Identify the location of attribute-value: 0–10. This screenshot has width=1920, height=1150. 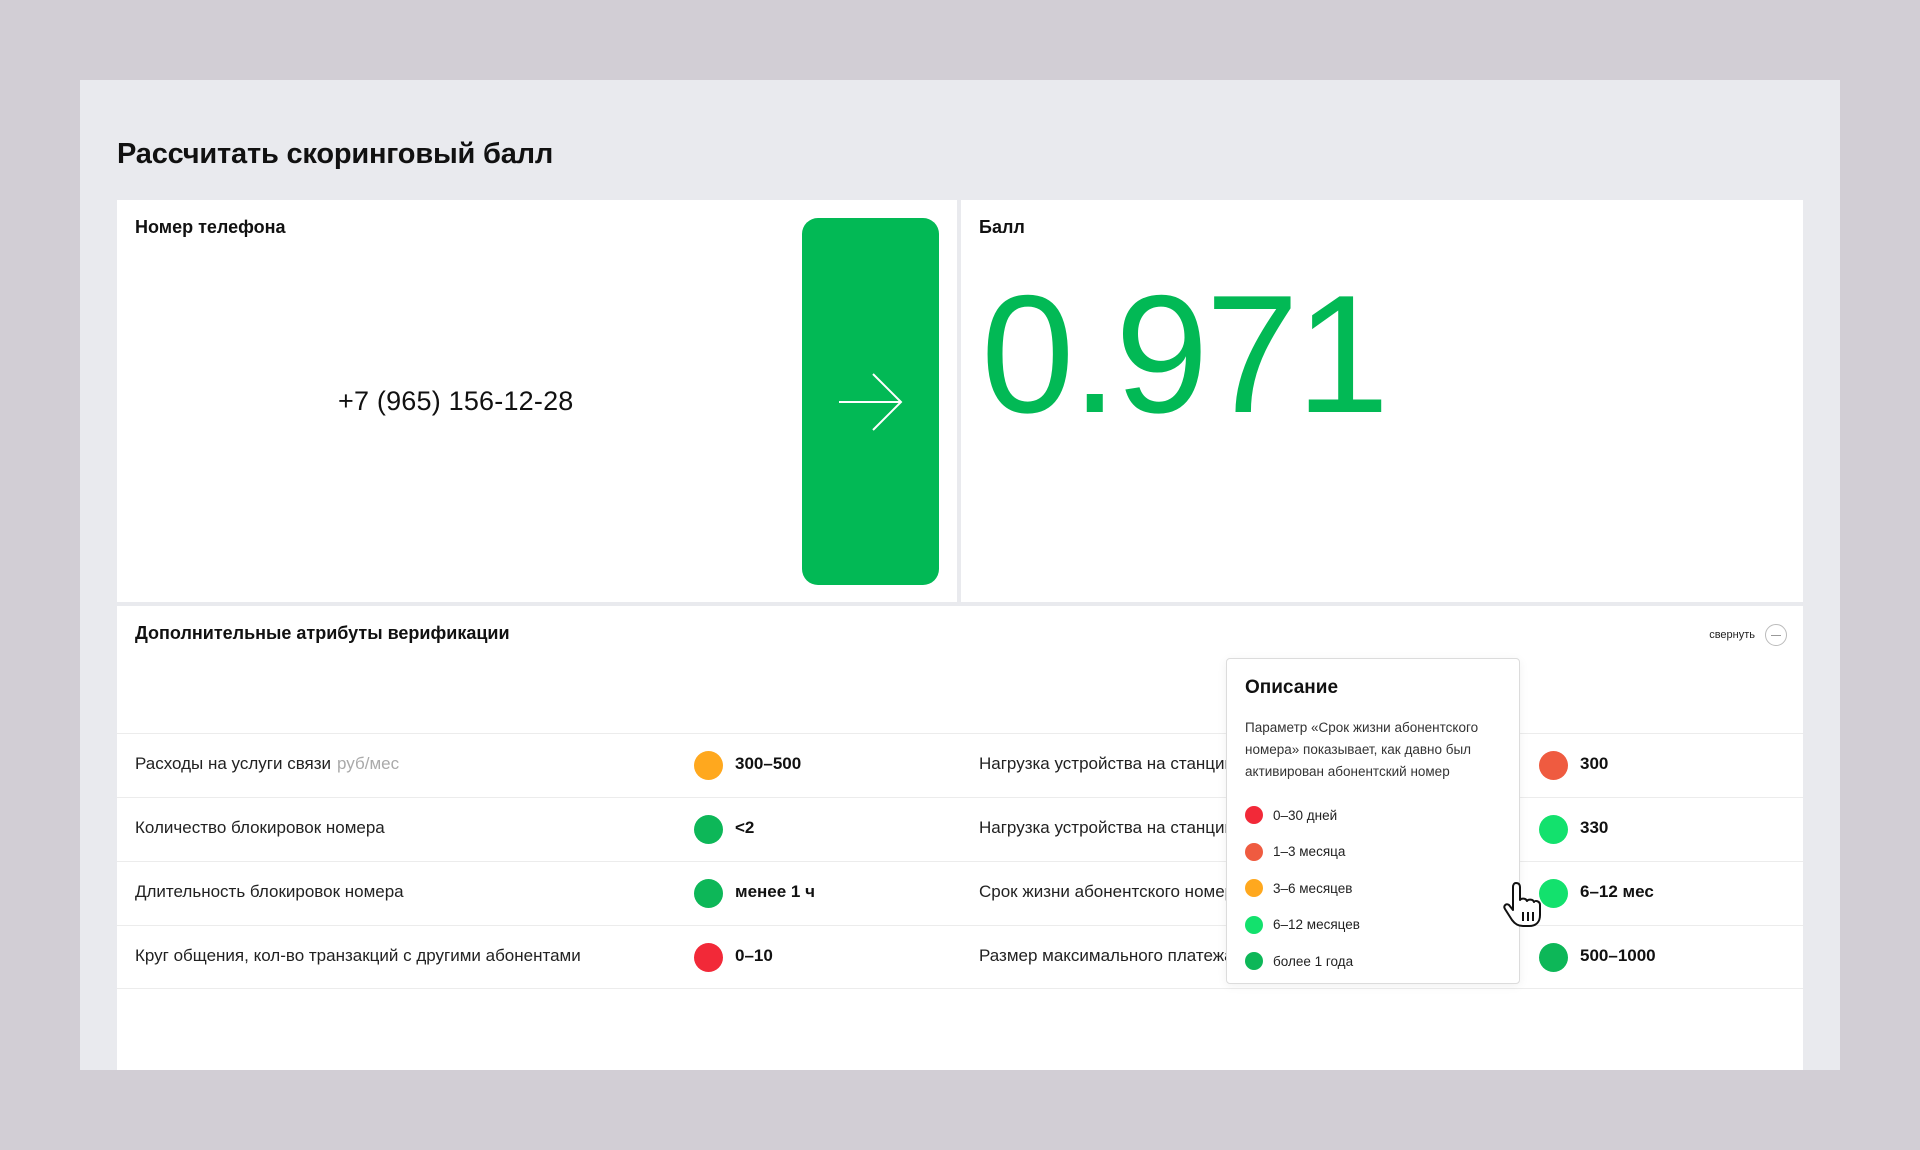
(754, 955).